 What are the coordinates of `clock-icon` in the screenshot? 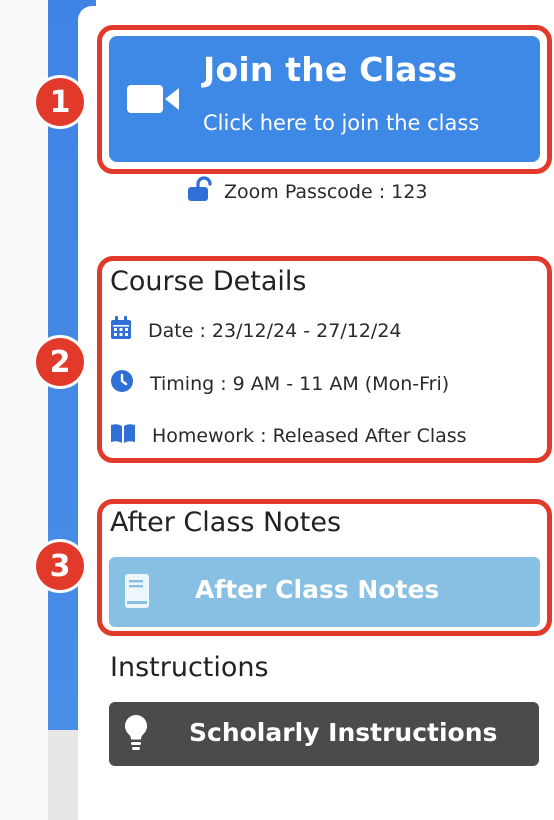 It's located at (122, 383).